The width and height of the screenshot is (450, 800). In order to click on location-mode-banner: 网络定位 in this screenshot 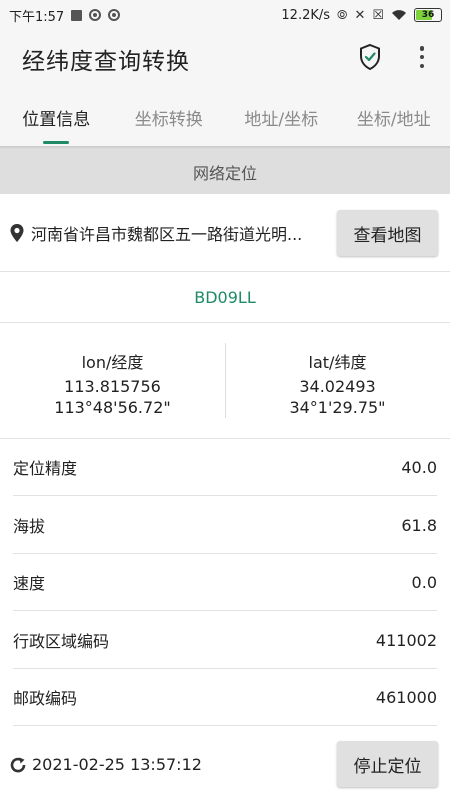, I will do `click(225, 172)`.